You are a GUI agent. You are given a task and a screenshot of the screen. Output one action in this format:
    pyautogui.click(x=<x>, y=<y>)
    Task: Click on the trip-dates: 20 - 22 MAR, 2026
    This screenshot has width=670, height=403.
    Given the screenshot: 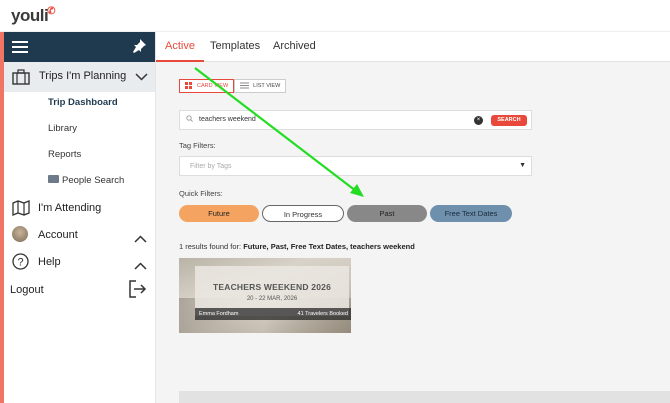 What is the action you would take?
    pyautogui.click(x=272, y=299)
    